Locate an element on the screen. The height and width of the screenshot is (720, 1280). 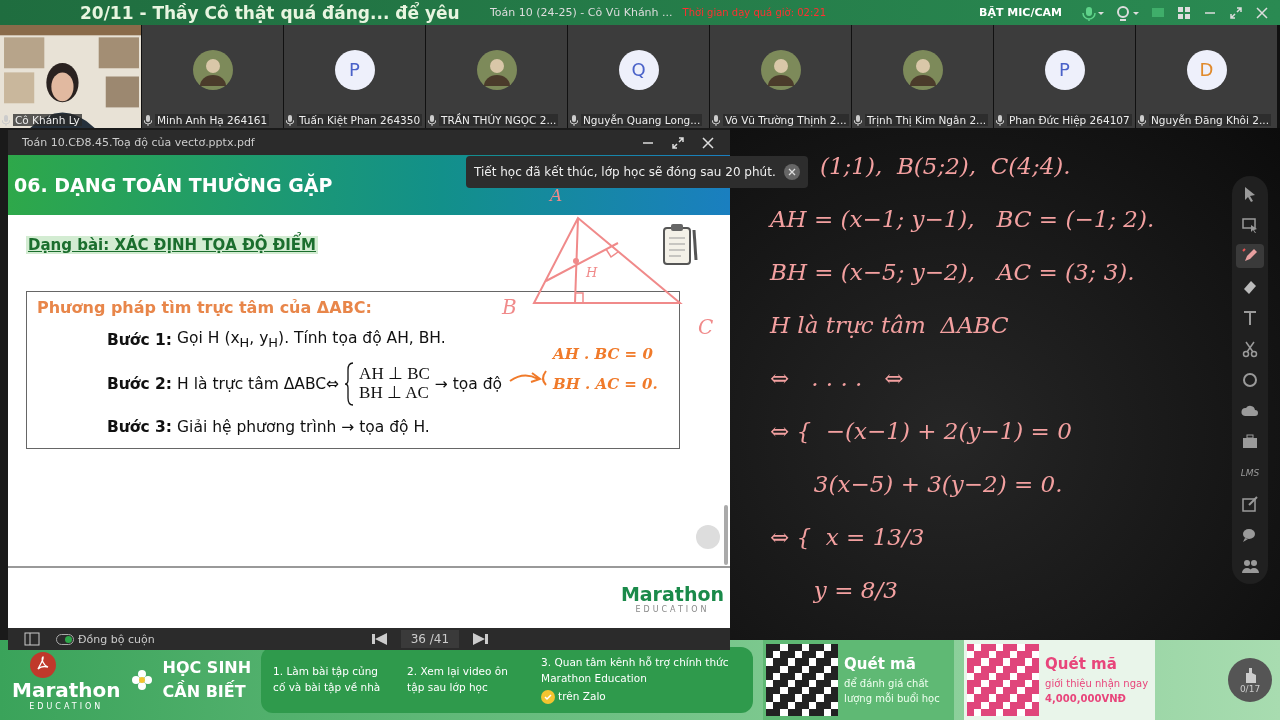
method-title: Phương pháp tìm trực tâm của ΔABC: is located at coordinates (204, 307).